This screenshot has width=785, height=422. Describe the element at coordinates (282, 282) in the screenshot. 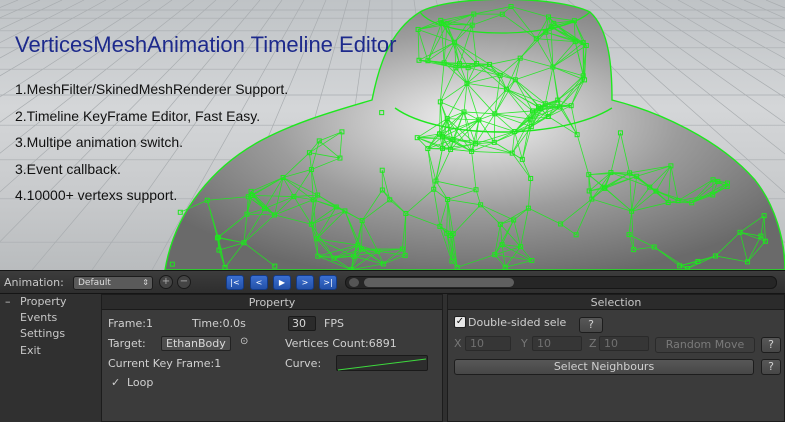

I see `play-button: ▶` at that location.